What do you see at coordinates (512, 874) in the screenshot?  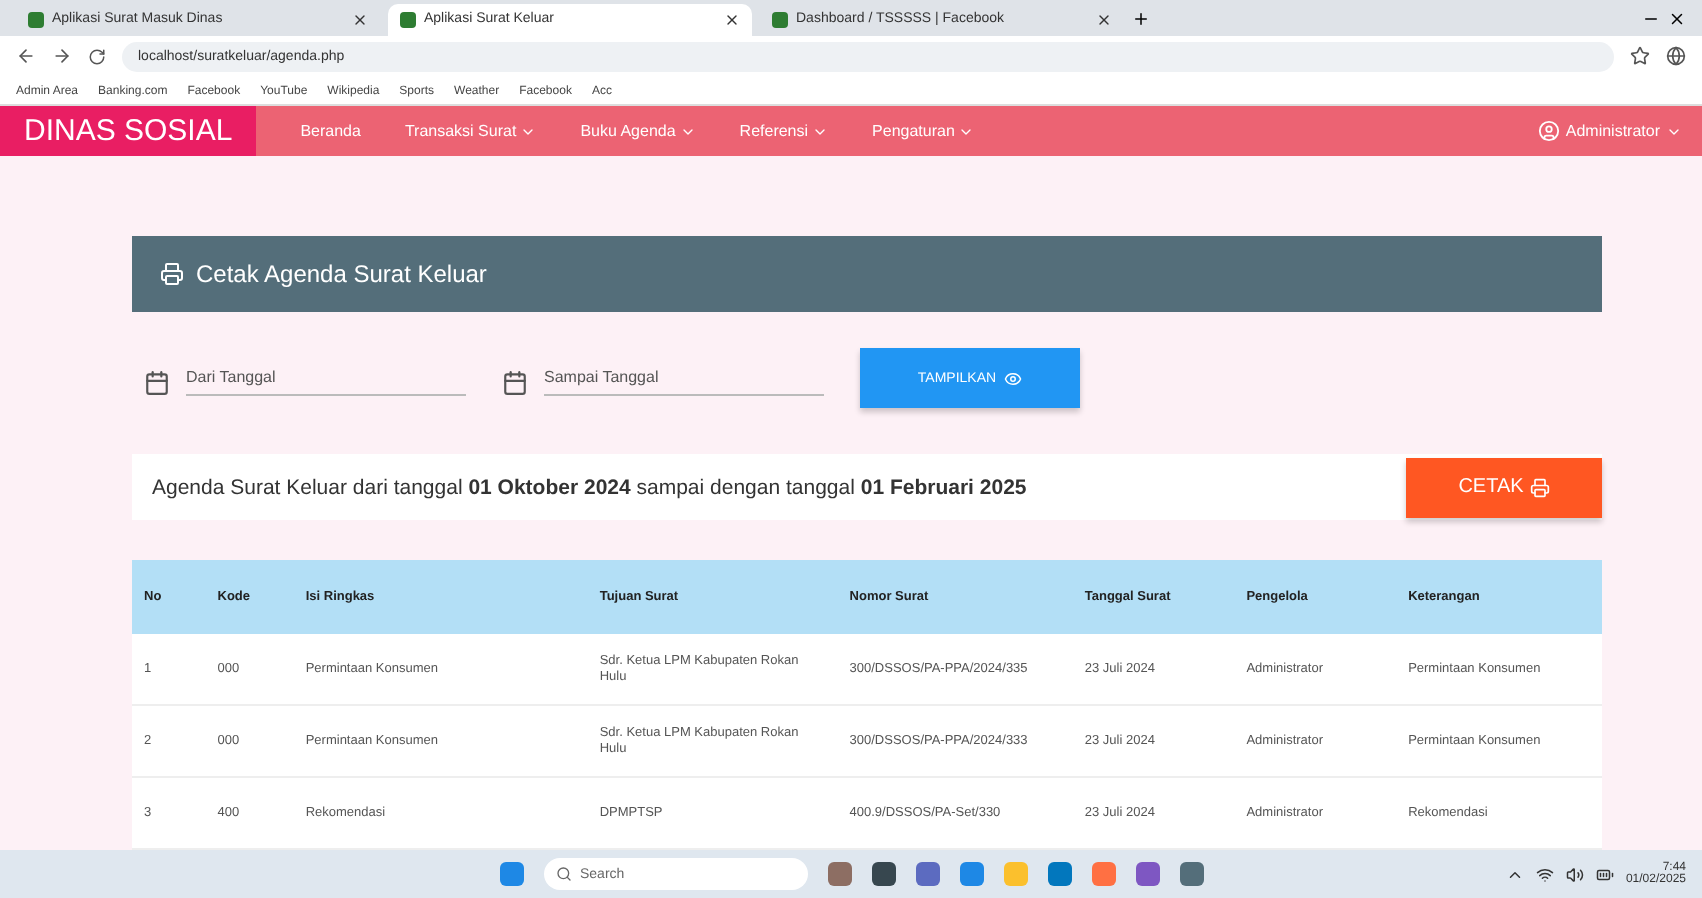 I see `start-icon` at bounding box center [512, 874].